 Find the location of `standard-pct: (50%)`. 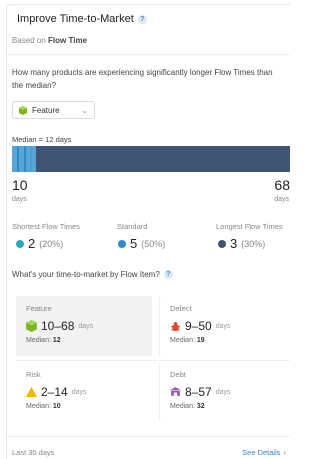

standard-pct: (50%) is located at coordinates (153, 243).